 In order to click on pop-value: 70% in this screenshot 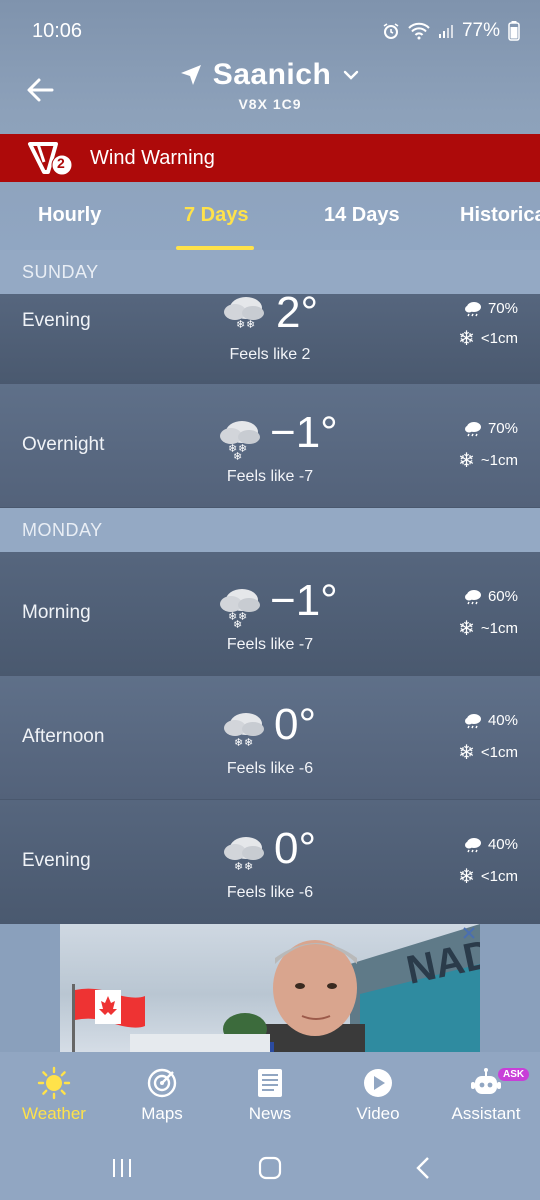, I will do `click(502, 308)`.